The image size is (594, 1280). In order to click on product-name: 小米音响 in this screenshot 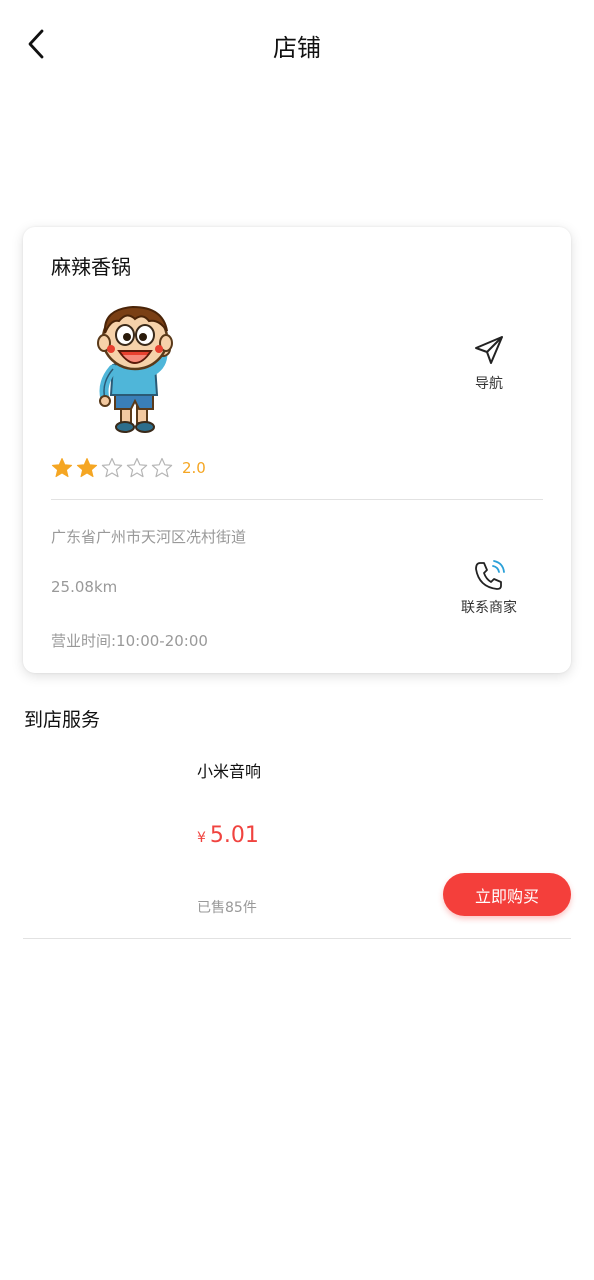, I will do `click(229, 771)`.